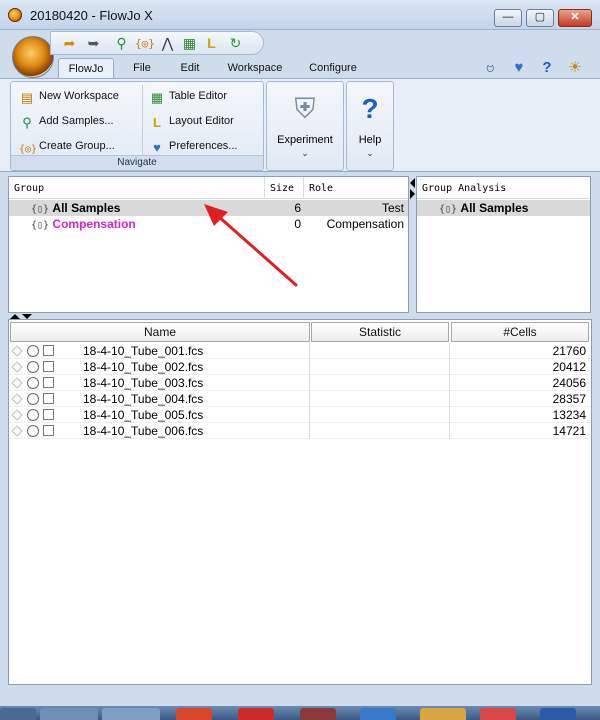 This screenshot has height=720, width=600. What do you see at coordinates (300, 383) in the screenshot?
I see `table-row: 18-4-10_Tube_003.fcs 24056` at bounding box center [300, 383].